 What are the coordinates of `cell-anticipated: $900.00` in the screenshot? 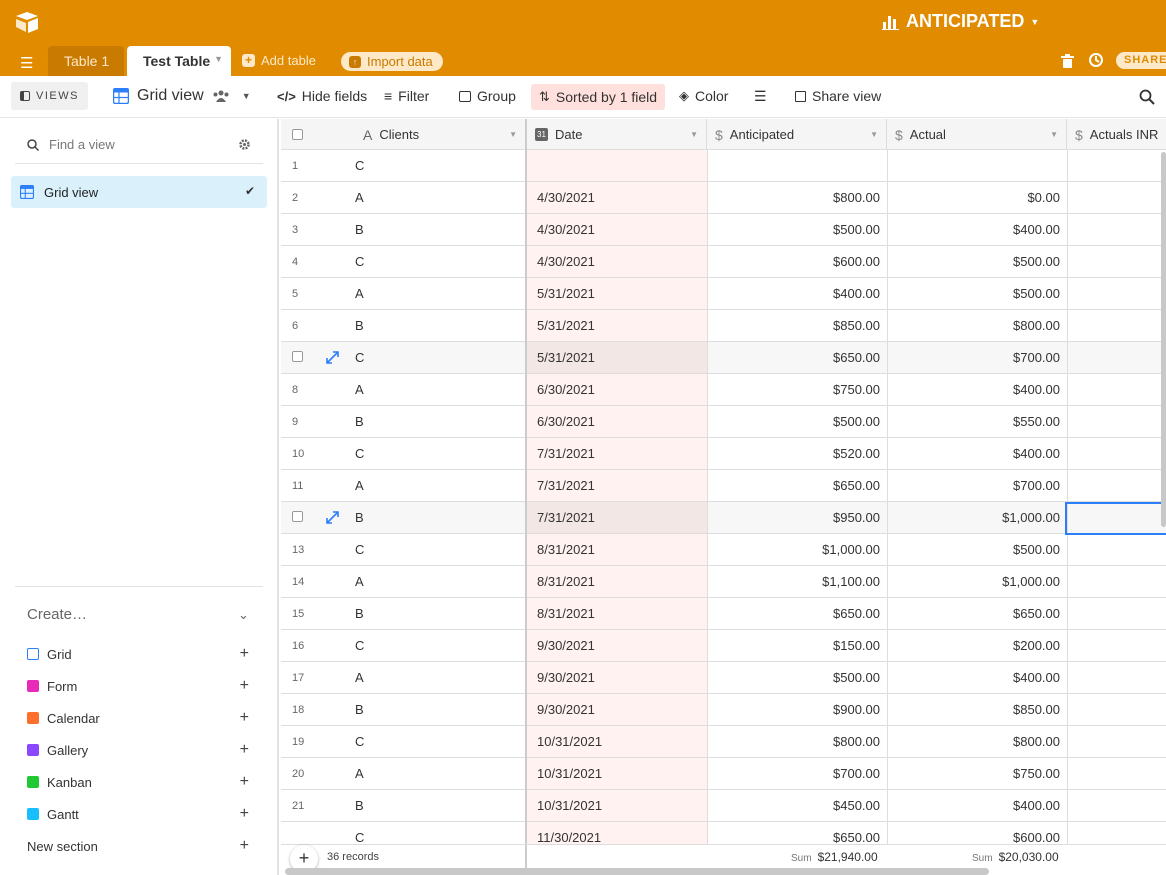 It's located at (793, 709).